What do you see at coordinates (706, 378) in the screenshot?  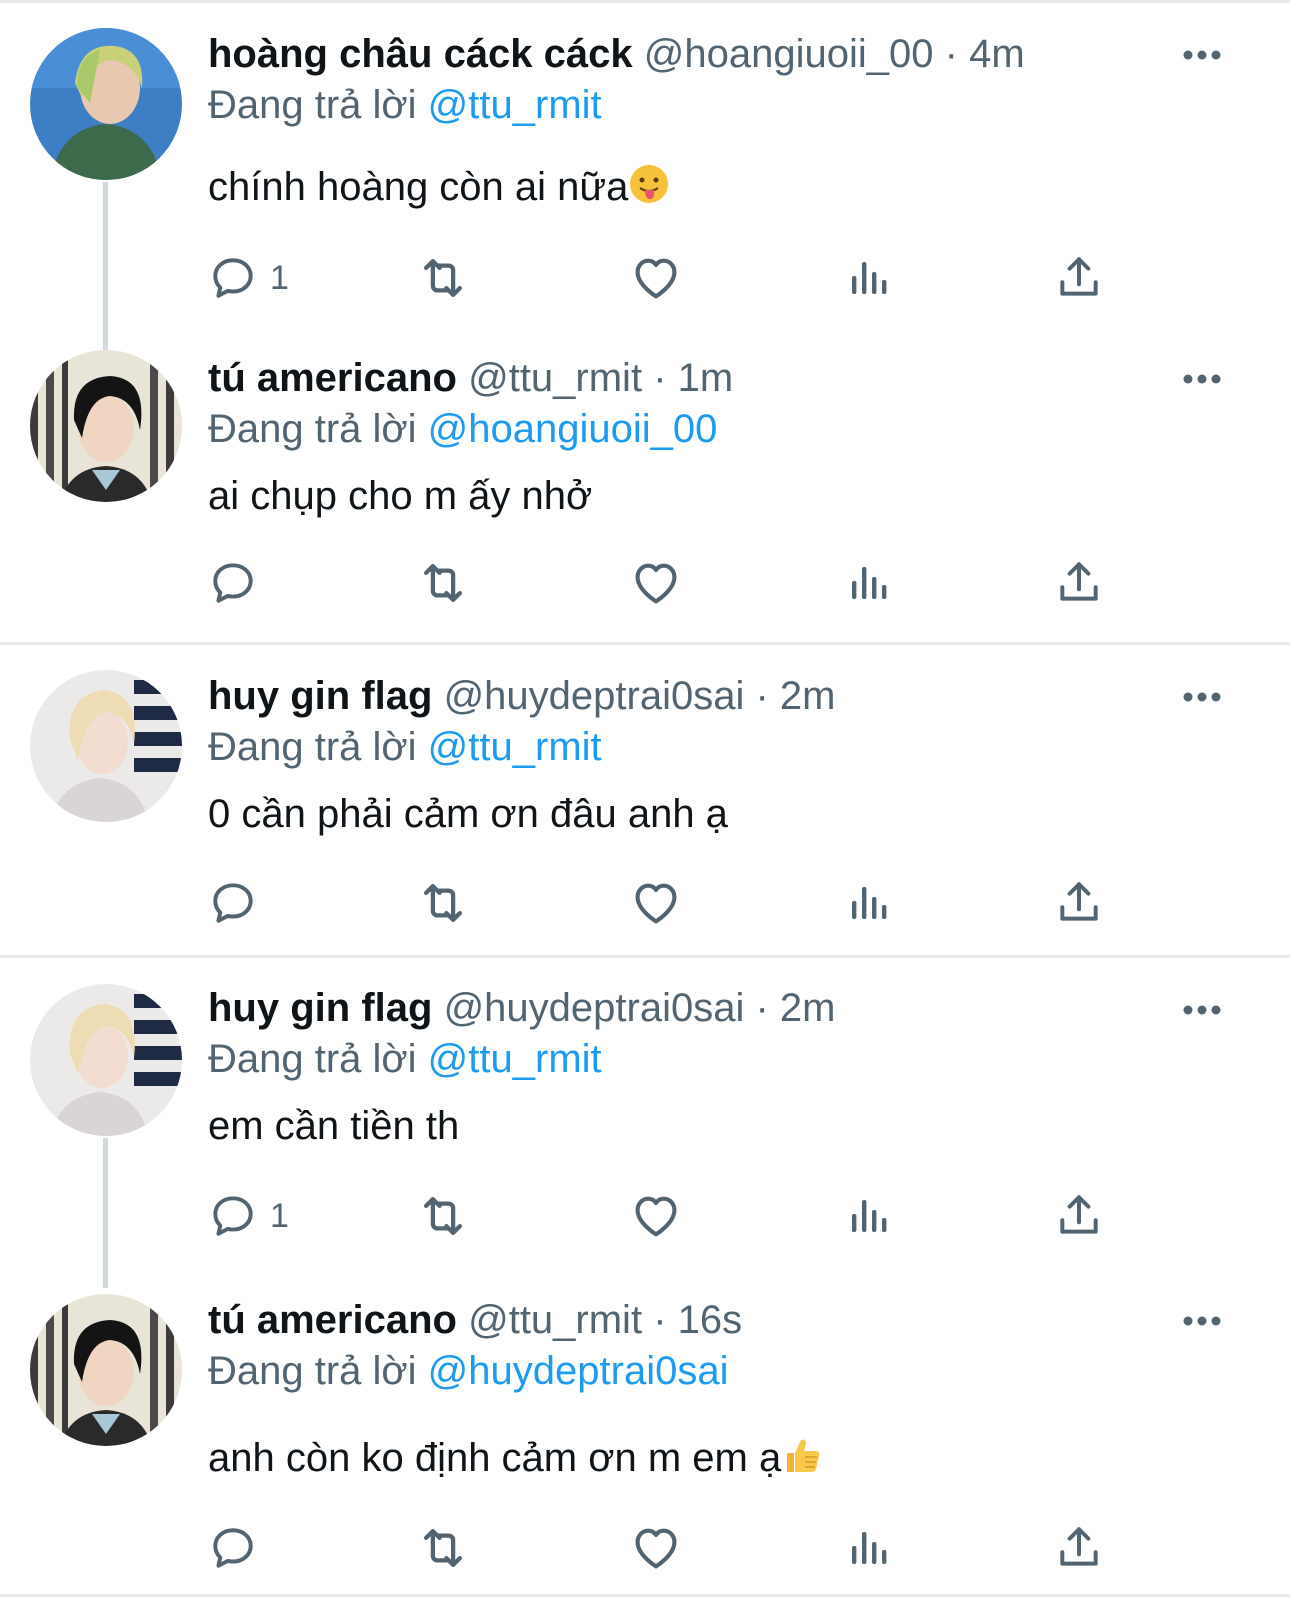 I see `timestamp: 1m` at bounding box center [706, 378].